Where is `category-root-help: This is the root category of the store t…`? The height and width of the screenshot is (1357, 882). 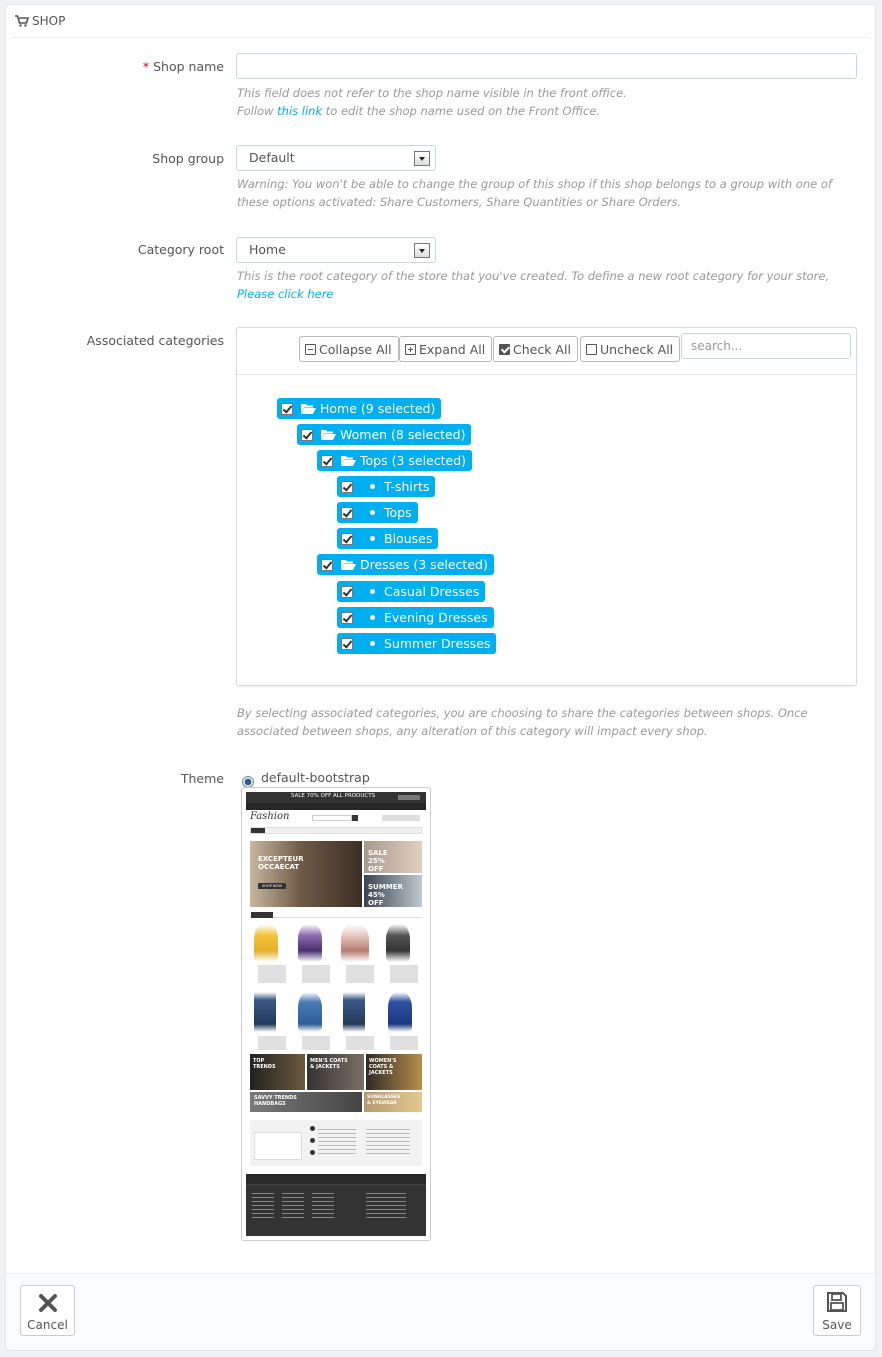
category-root-help: This is the root category of the store t… is located at coordinates (533, 285).